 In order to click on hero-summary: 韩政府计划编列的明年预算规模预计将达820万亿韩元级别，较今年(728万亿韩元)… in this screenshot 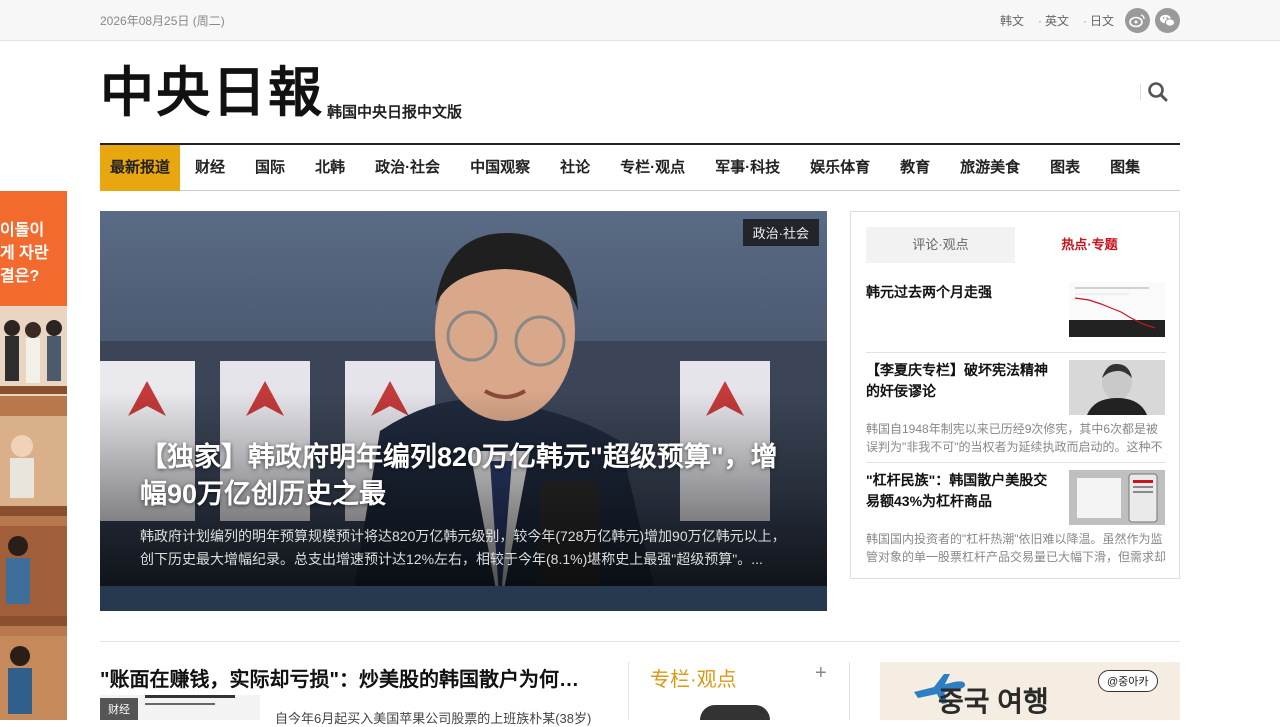, I will do `click(463, 547)`.